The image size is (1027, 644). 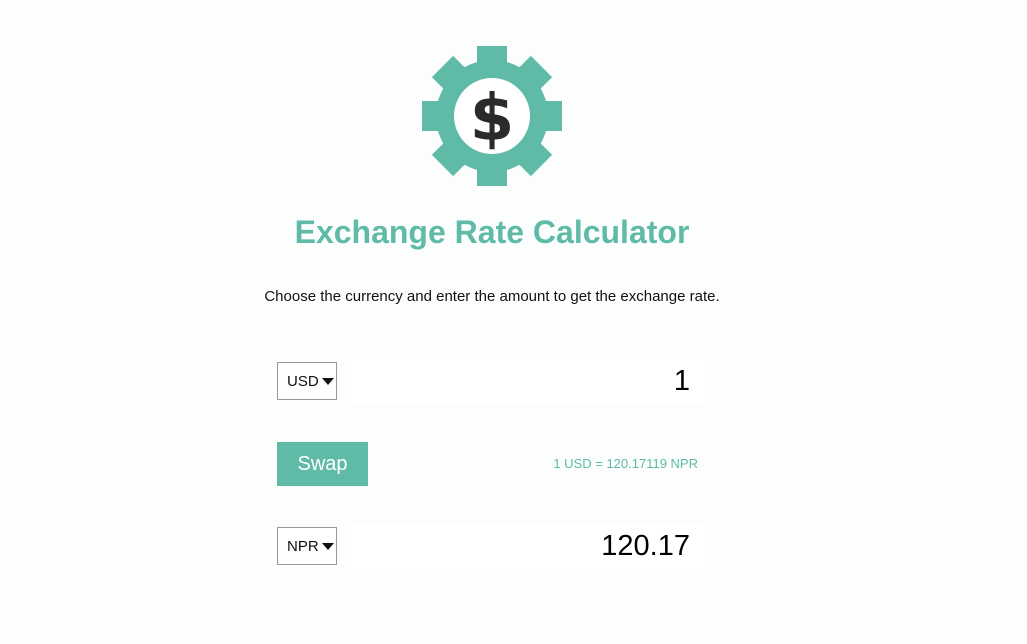 I want to click on currency-two-select: NPR, so click(x=307, y=546).